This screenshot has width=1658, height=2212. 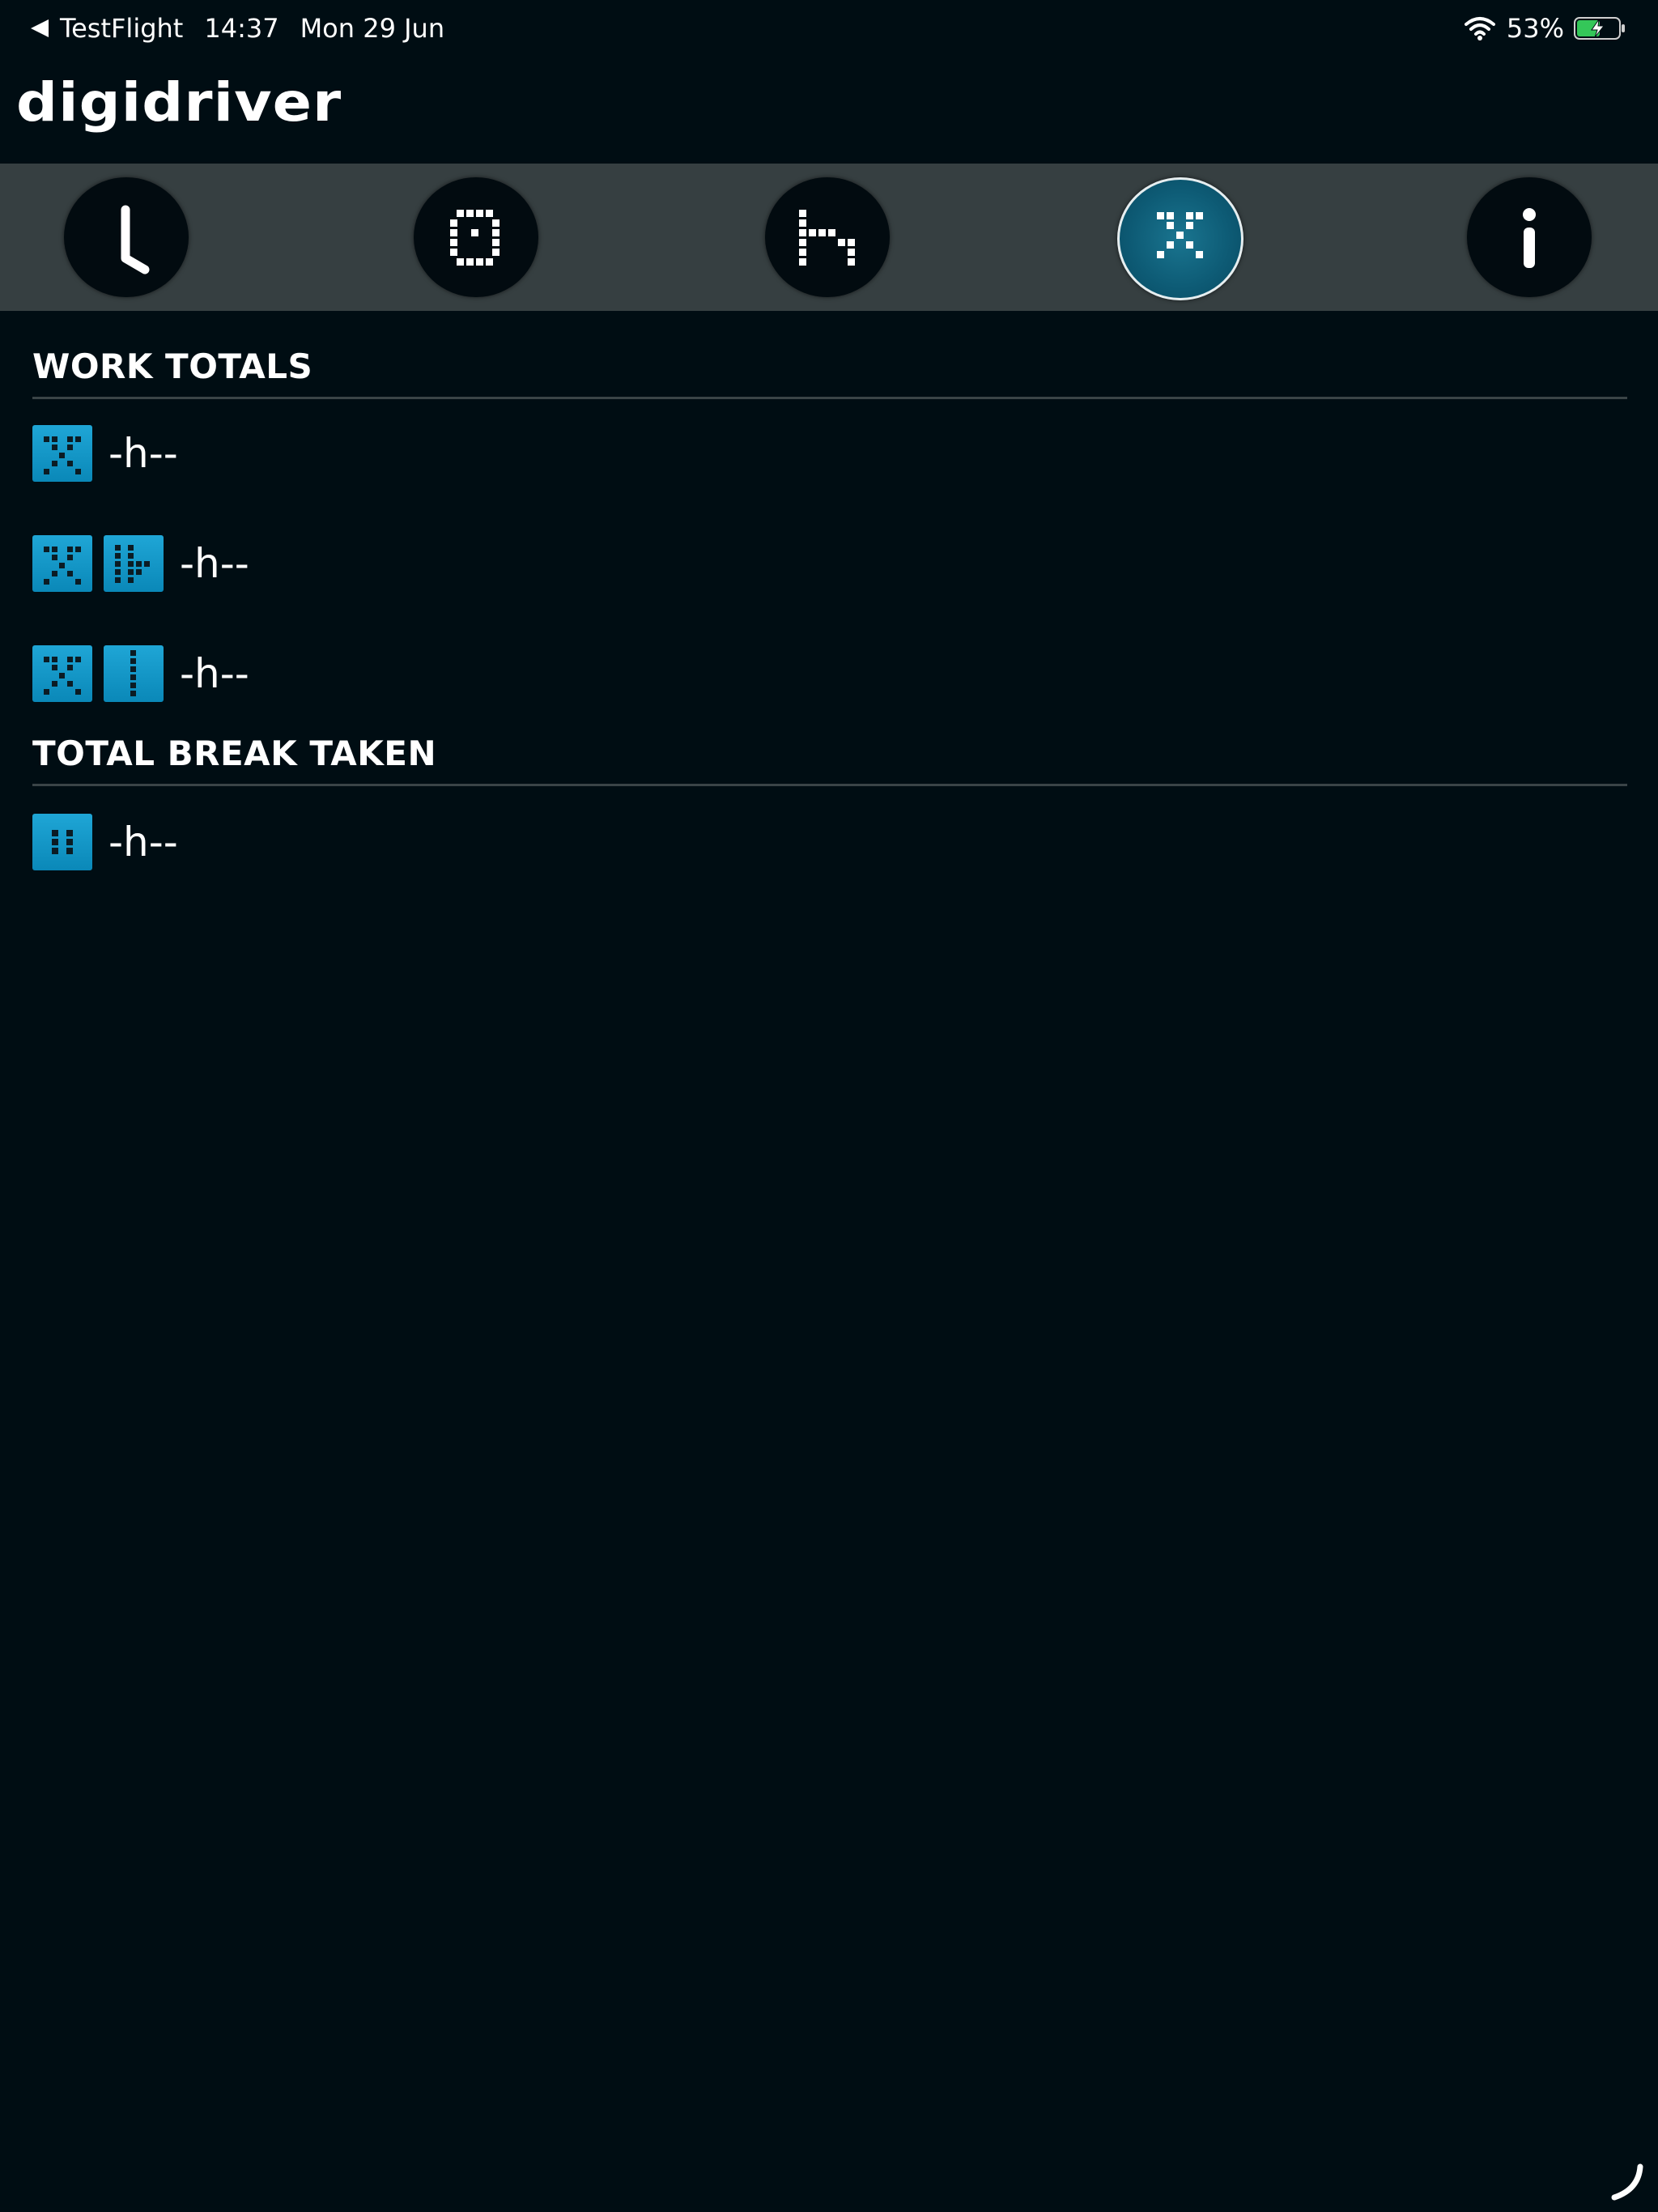 I want to click on app-header: digidriver, so click(x=829, y=111).